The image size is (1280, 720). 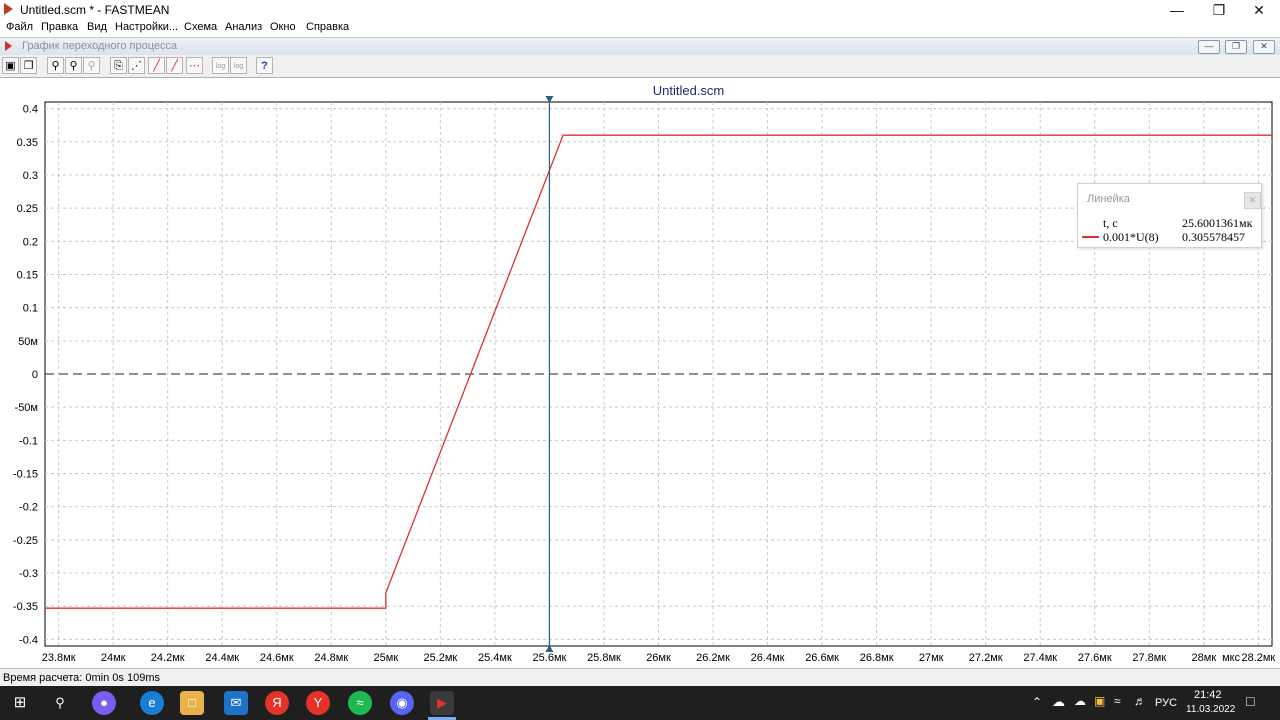 I want to click on y-tick-label: -0.35, so click(x=25, y=607).